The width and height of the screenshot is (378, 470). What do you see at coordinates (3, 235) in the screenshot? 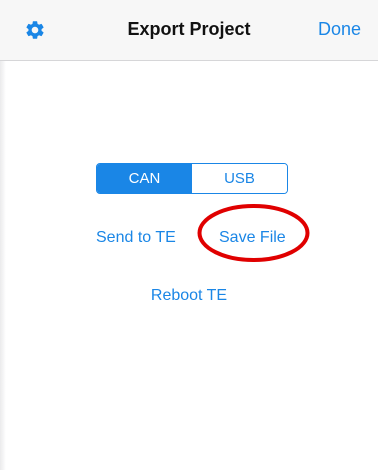
I see `background-edge` at bounding box center [3, 235].